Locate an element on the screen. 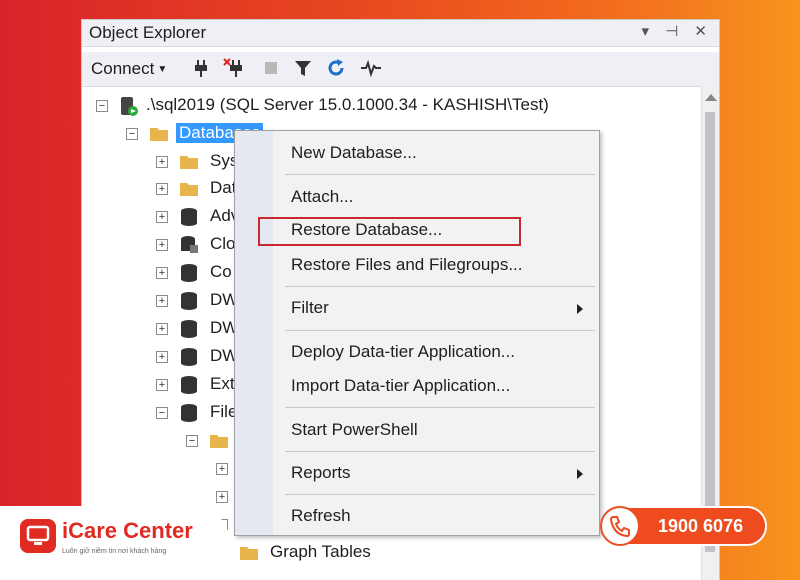 The image size is (800, 580). phone-icon-circle is located at coordinates (620, 526).